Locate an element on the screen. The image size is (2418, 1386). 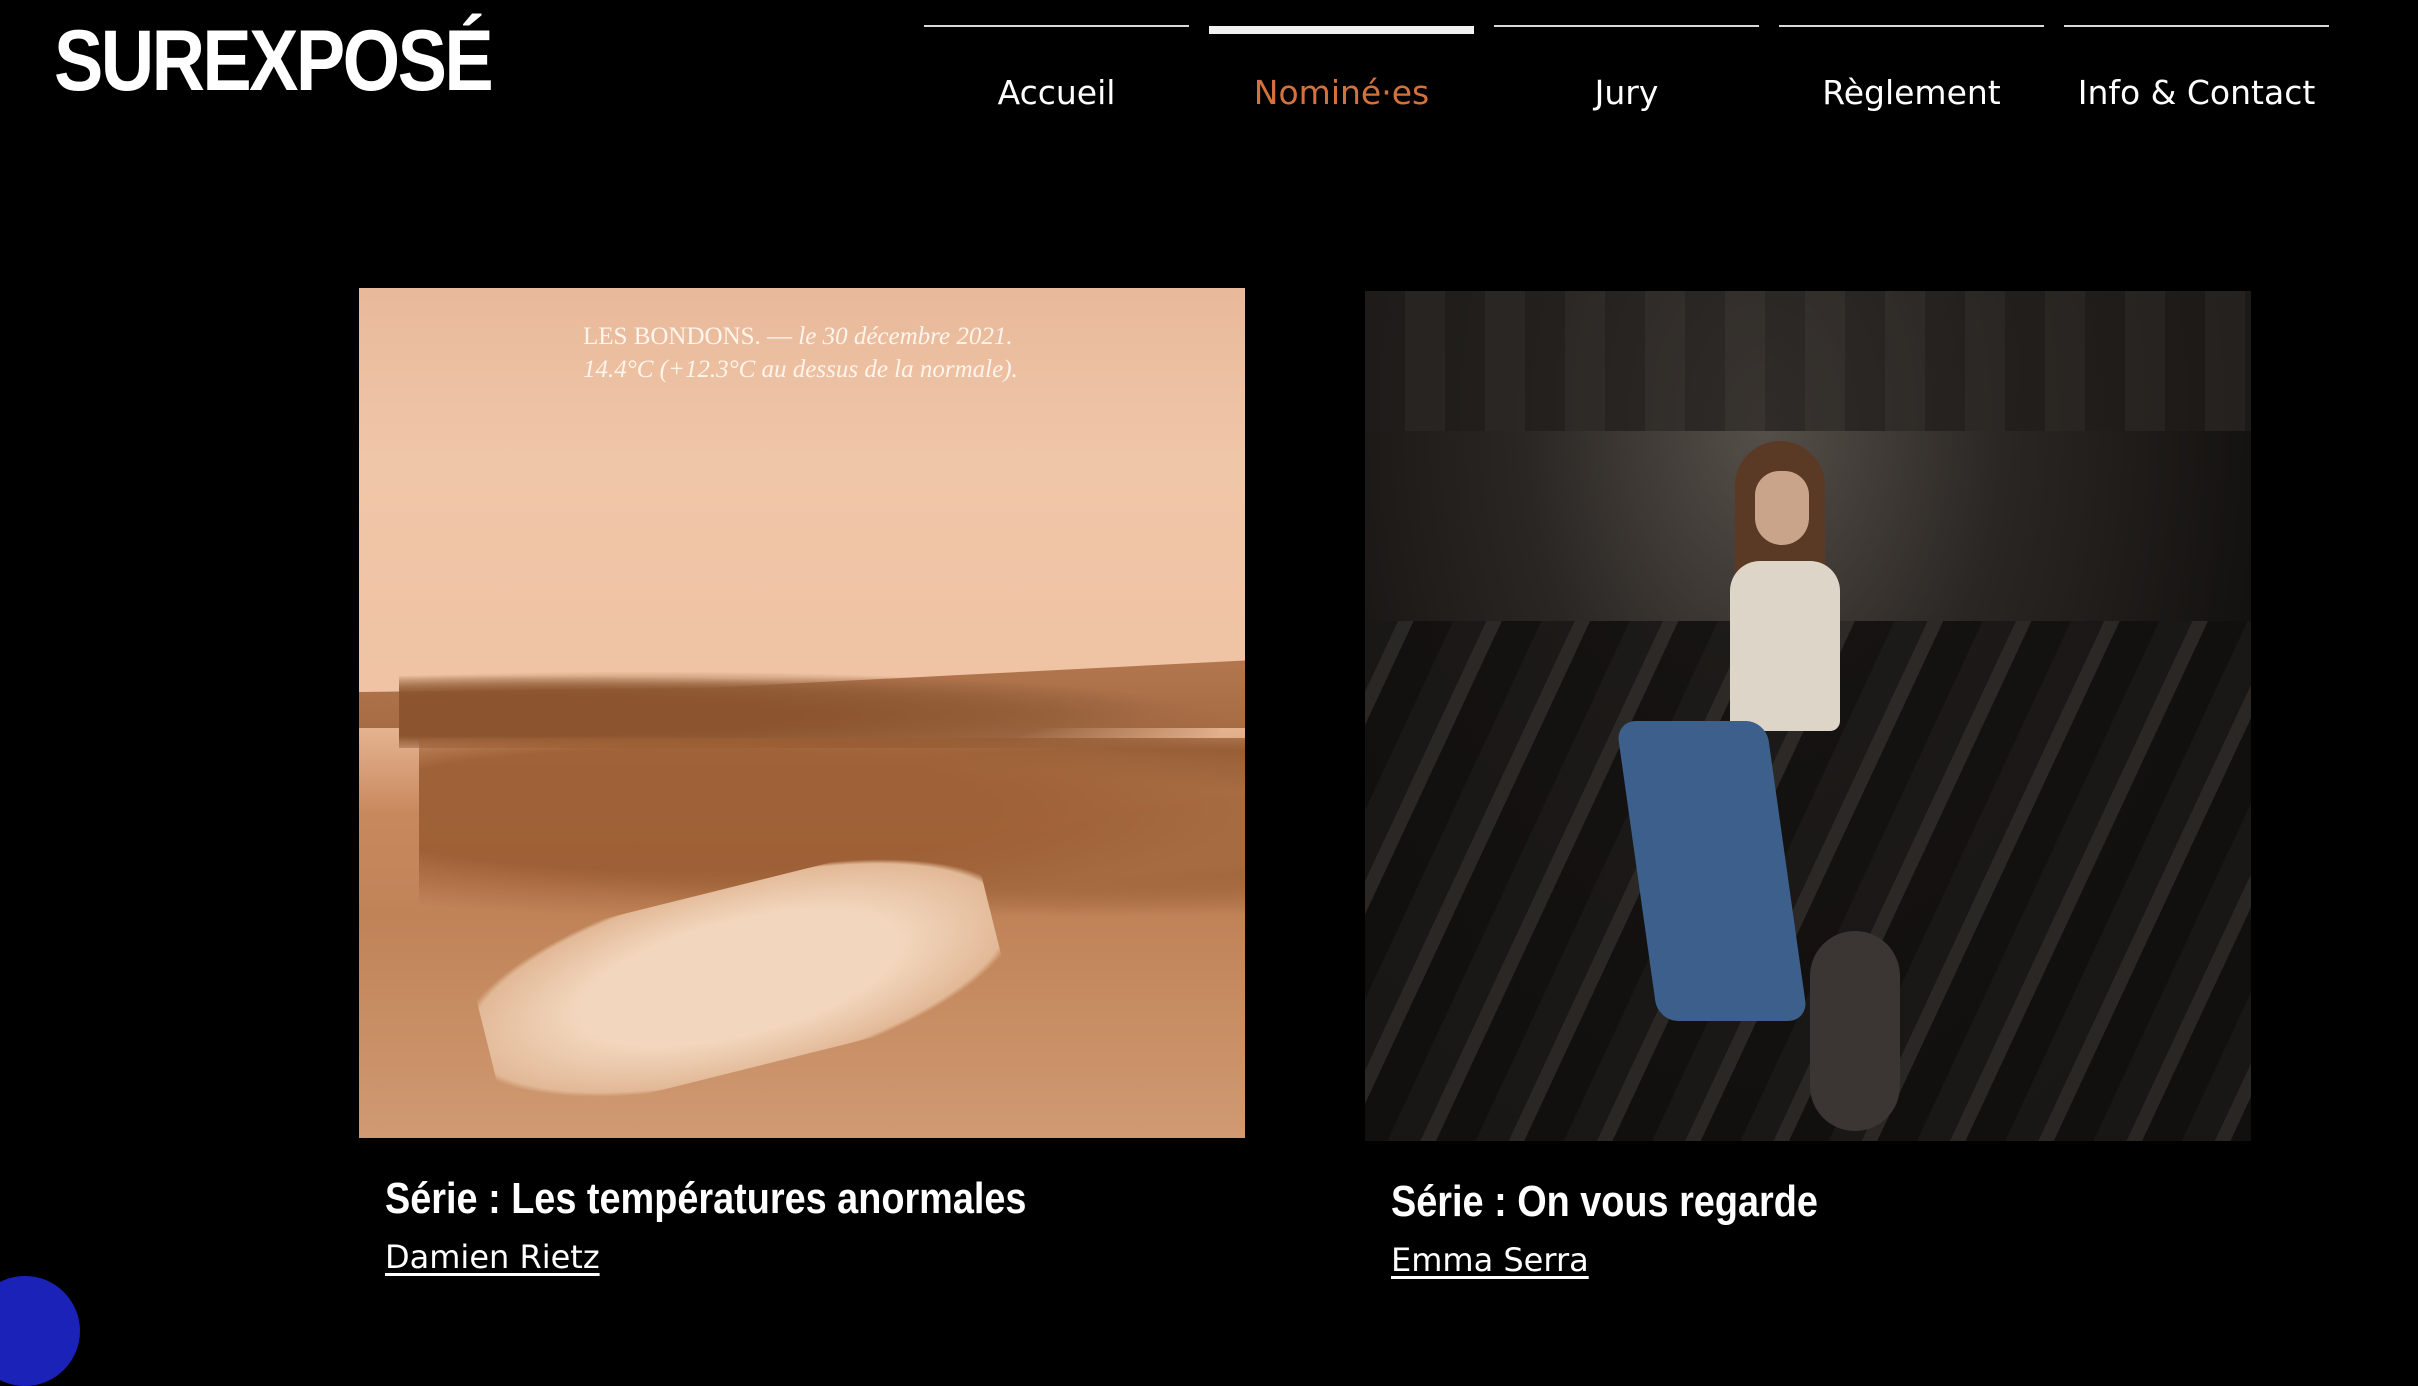
author-link: Emma Serra is located at coordinates (1490, 1260).